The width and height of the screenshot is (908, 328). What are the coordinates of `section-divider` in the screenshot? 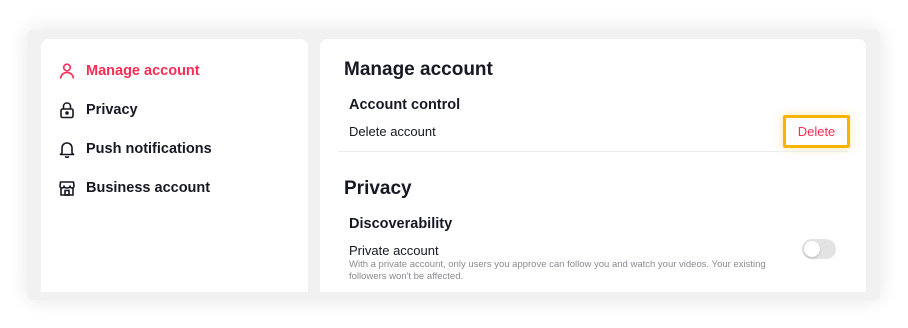 It's located at (593, 151).